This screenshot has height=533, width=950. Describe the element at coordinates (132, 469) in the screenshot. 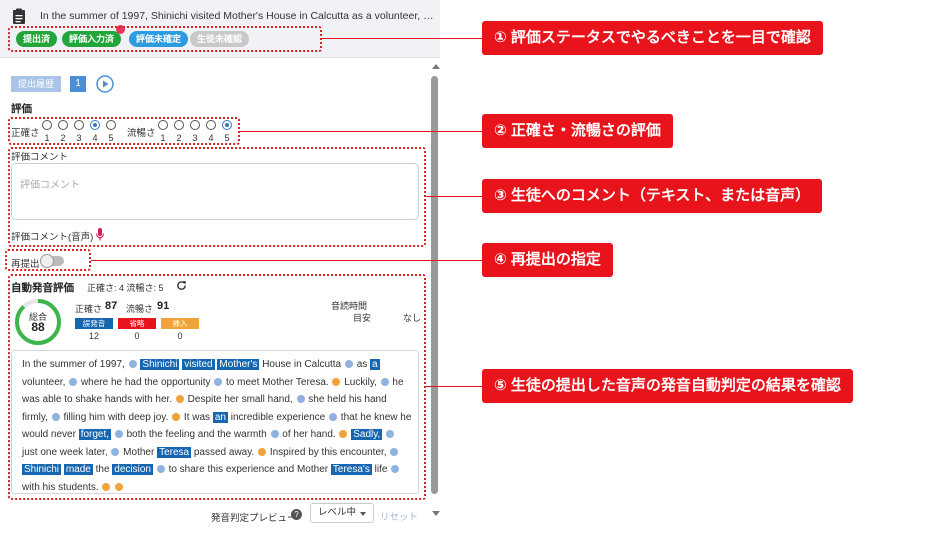

I see `mispronounced-word: decision` at that location.